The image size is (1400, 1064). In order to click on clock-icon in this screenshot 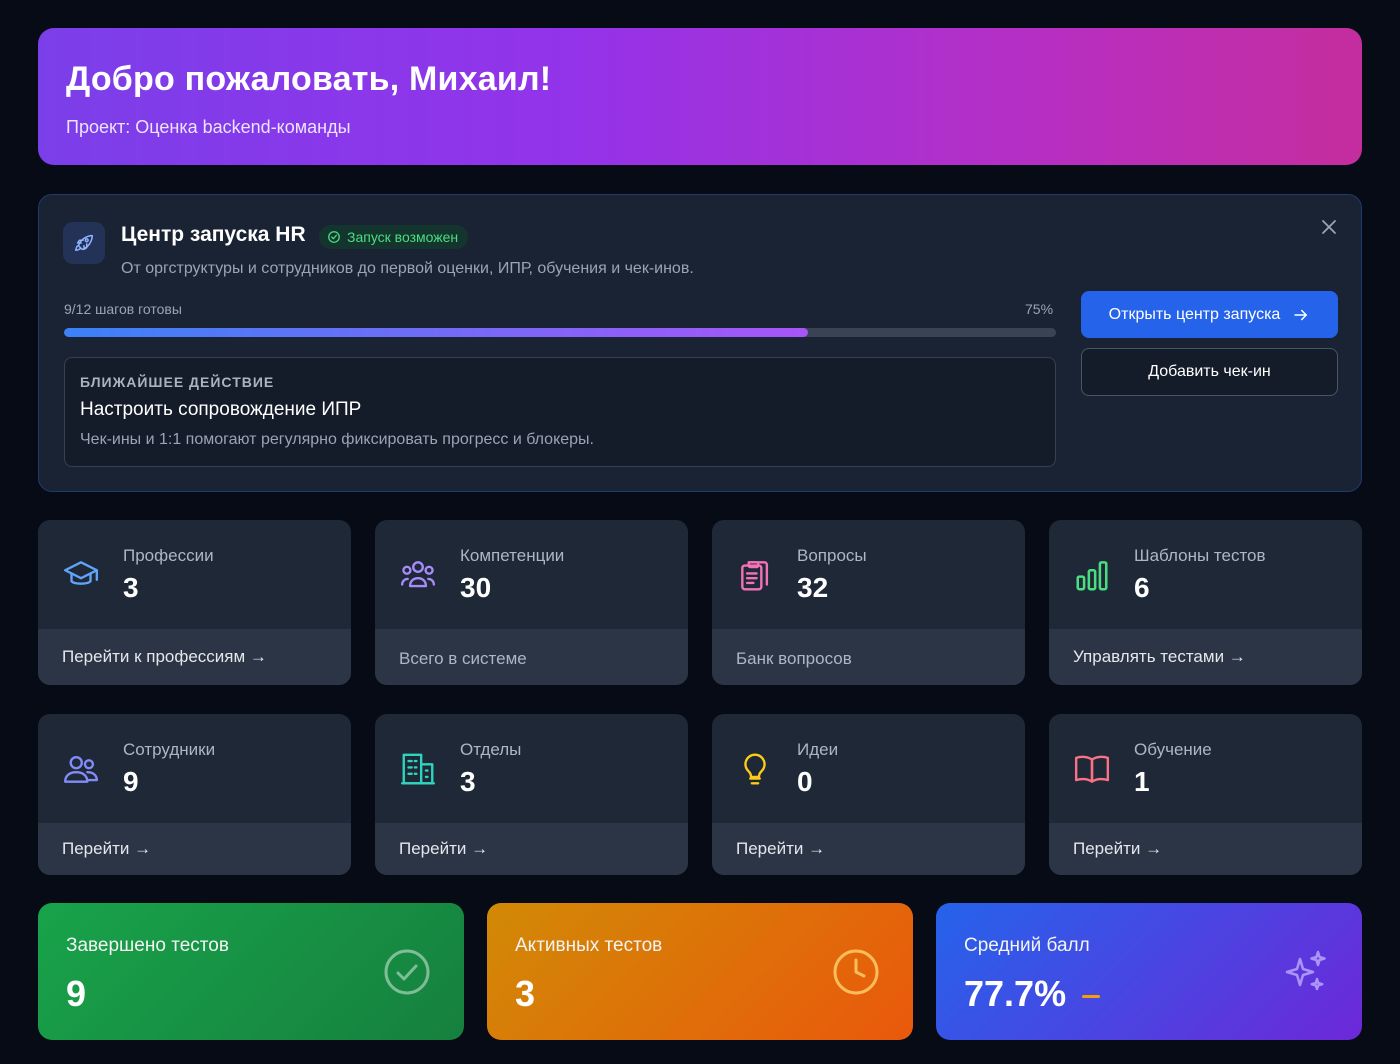, I will do `click(856, 972)`.